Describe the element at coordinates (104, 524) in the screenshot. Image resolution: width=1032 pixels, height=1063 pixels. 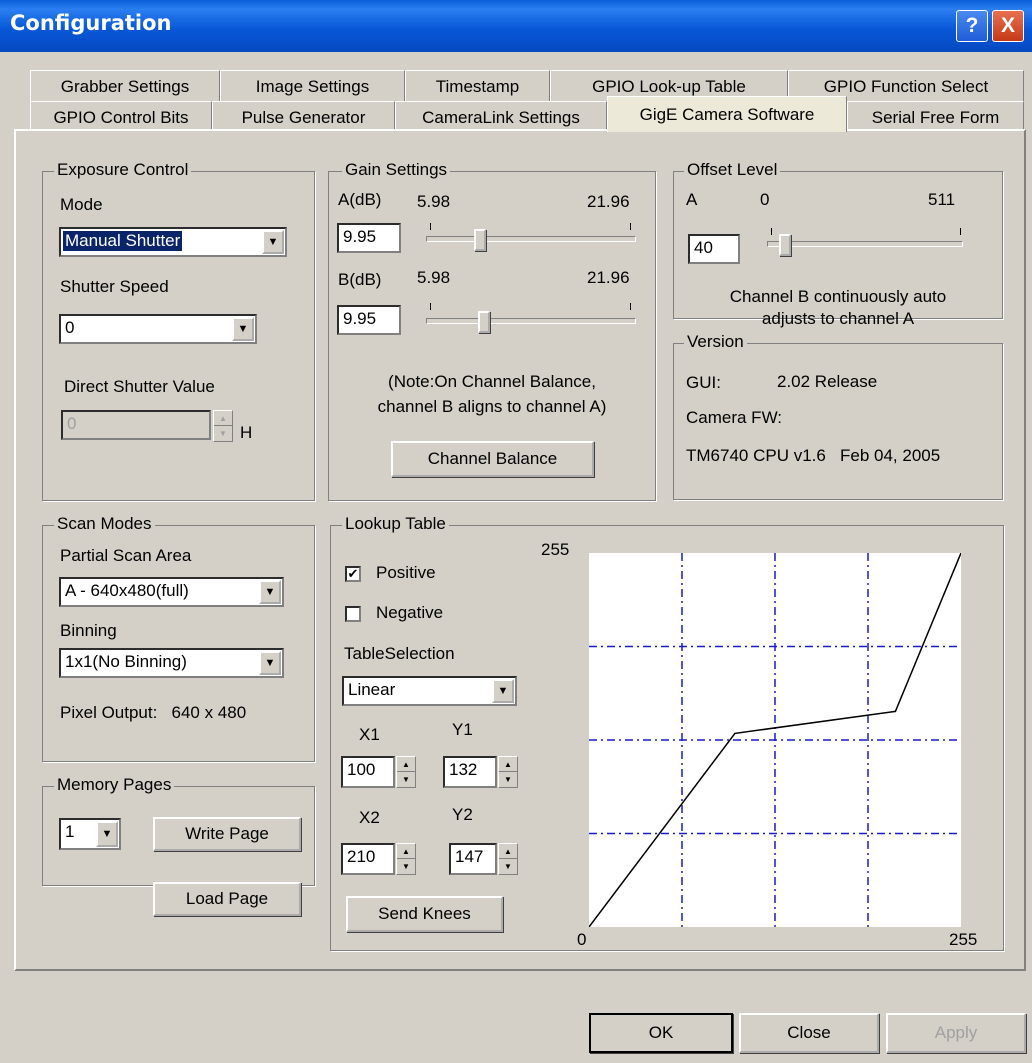
I see `scan-modes-title: Scan Modes` at that location.